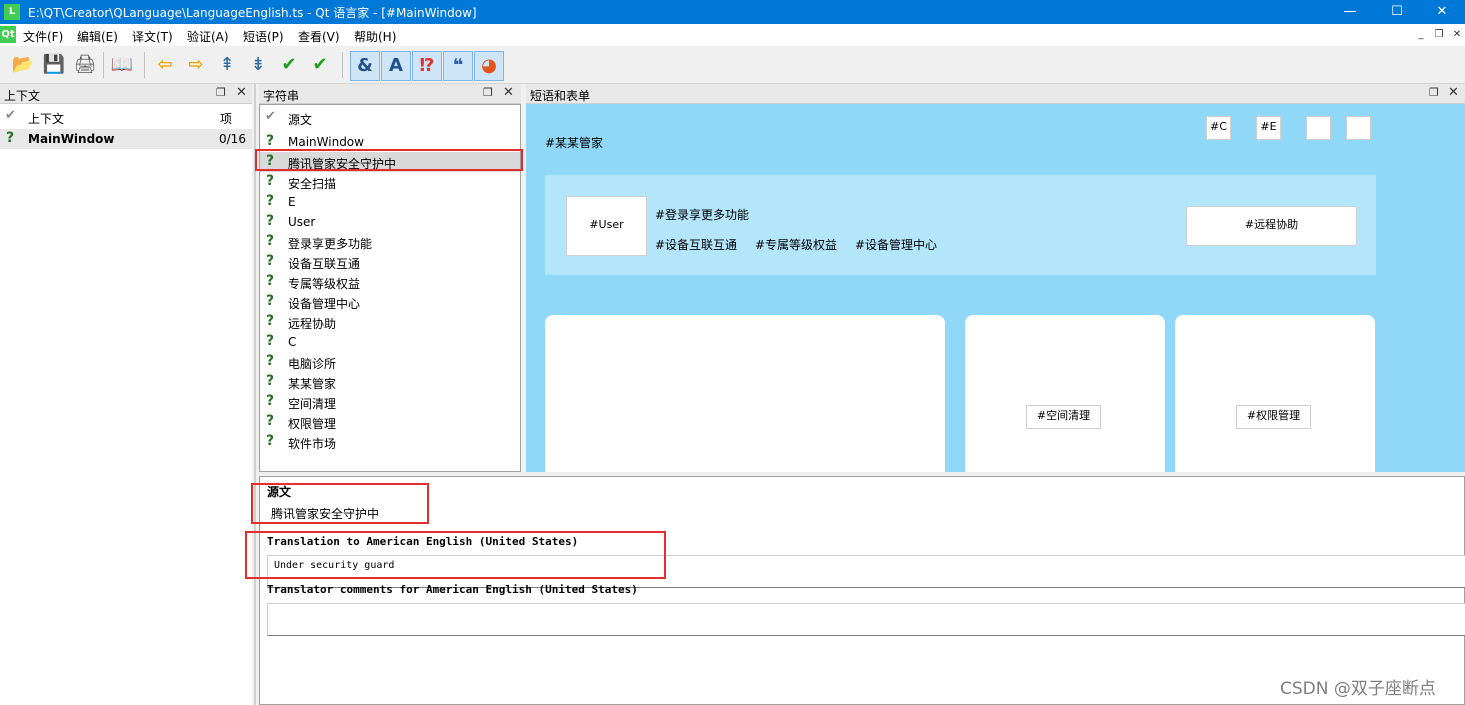  What do you see at coordinates (1063, 417) in the screenshot?
I see `space-clean-button: #空间清理` at bounding box center [1063, 417].